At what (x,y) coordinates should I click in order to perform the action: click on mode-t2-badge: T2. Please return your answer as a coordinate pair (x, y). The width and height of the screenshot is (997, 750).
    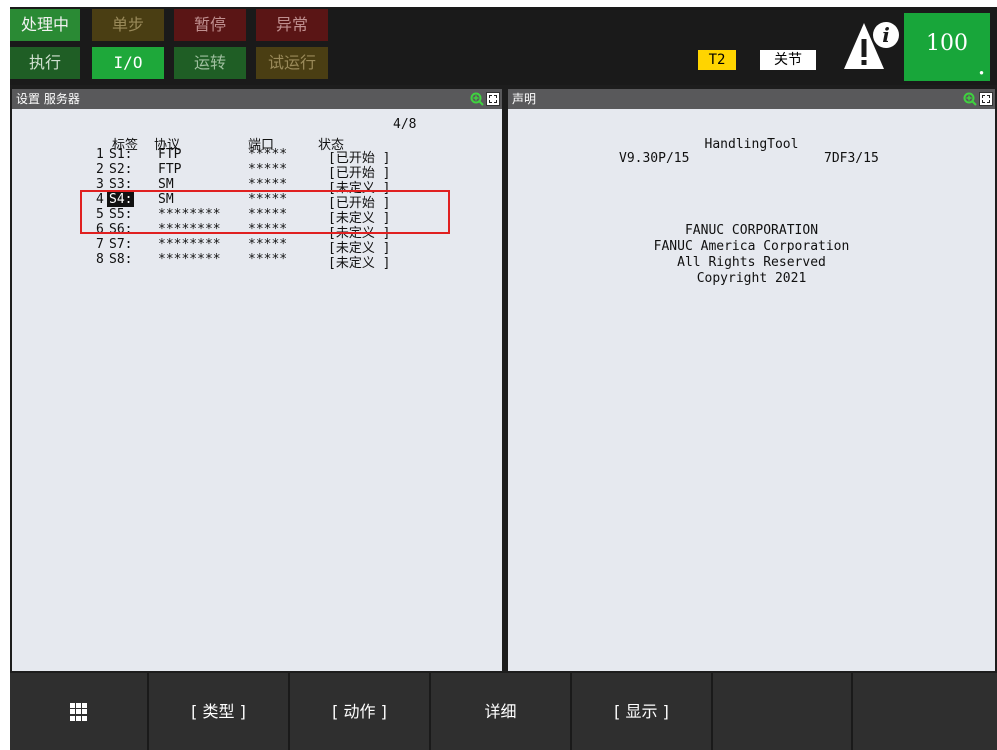
    Looking at the image, I should click on (717, 60).